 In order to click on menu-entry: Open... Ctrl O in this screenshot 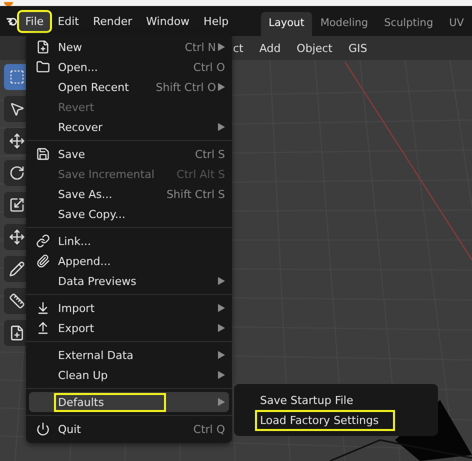, I will do `click(129, 67)`.